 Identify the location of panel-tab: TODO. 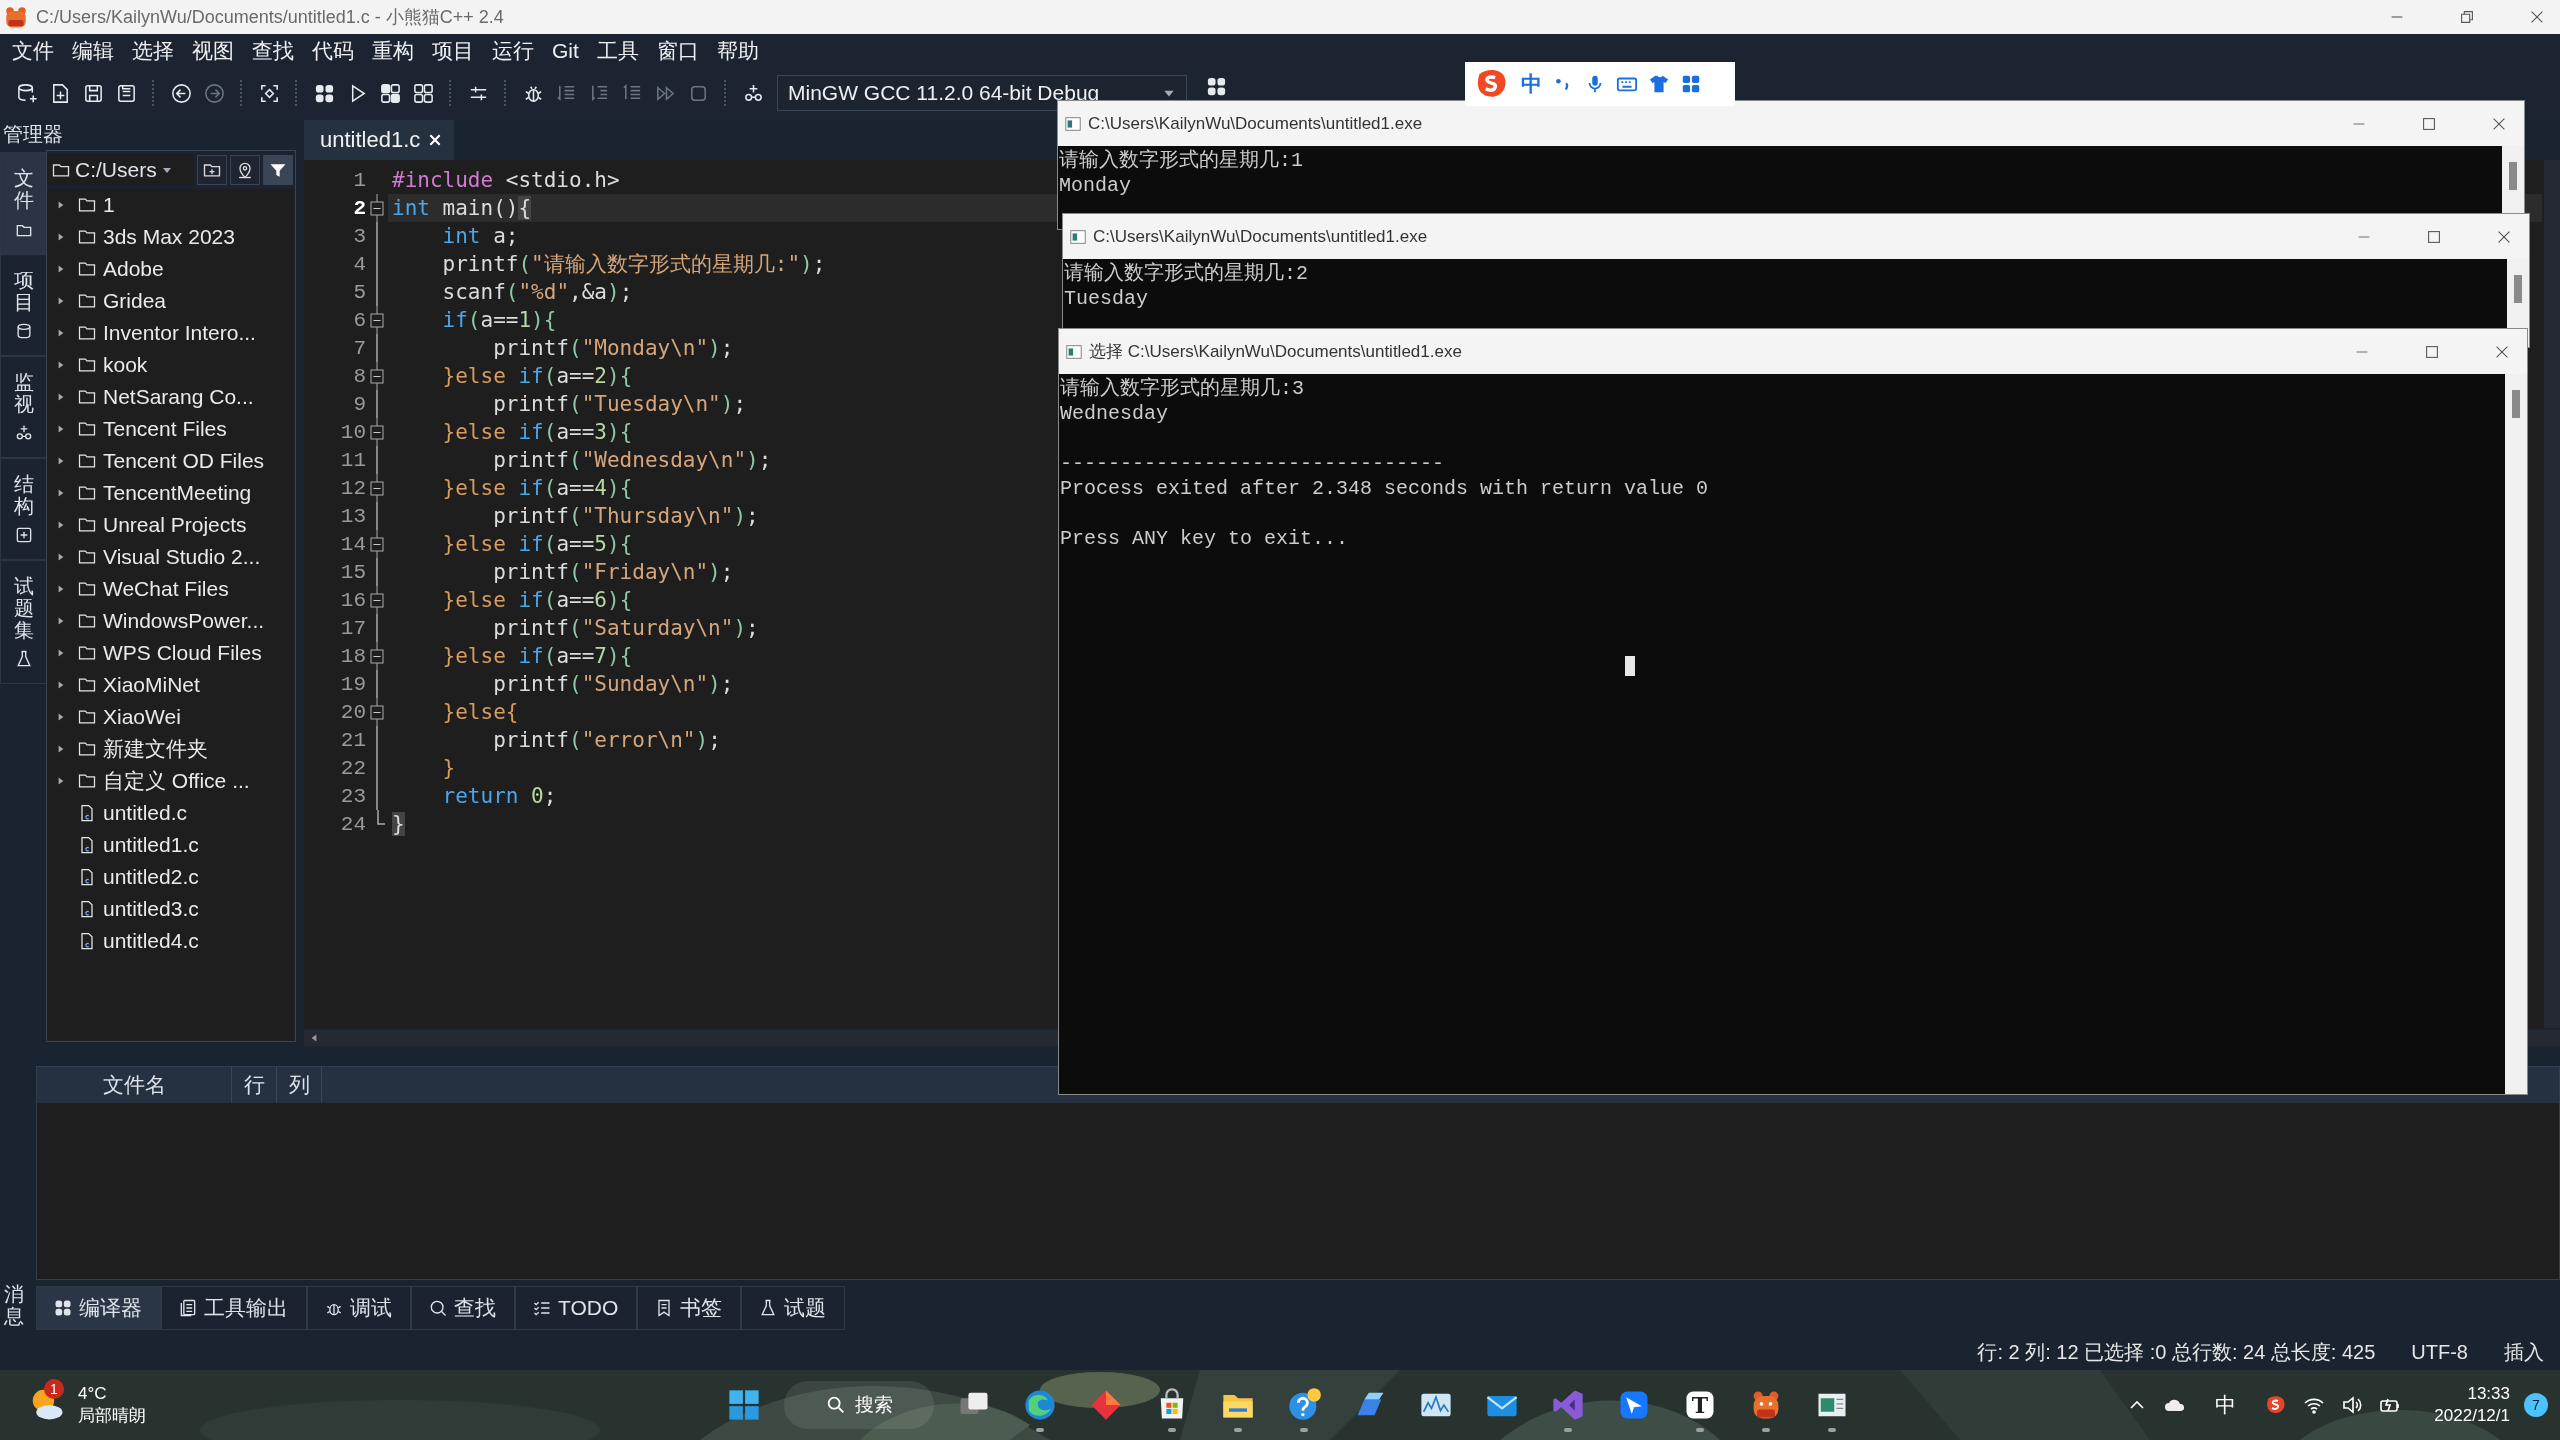
(576, 1308).